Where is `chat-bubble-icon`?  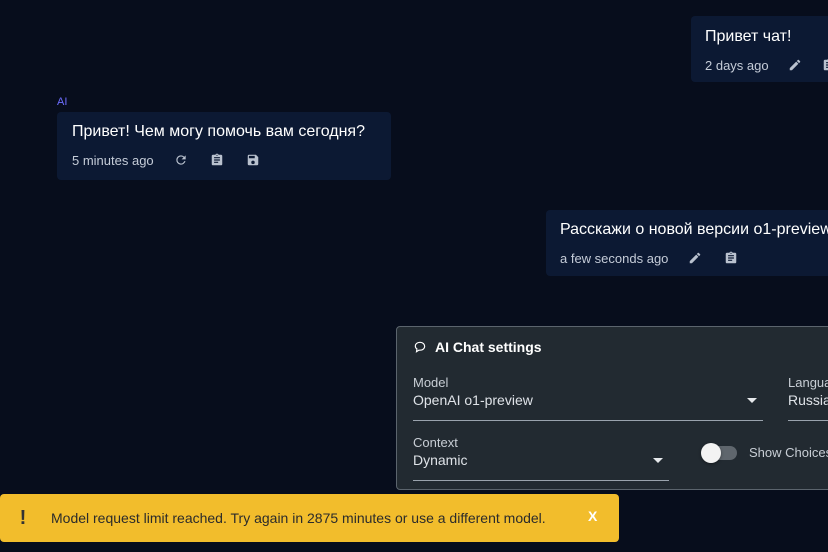 chat-bubble-icon is located at coordinates (420, 347).